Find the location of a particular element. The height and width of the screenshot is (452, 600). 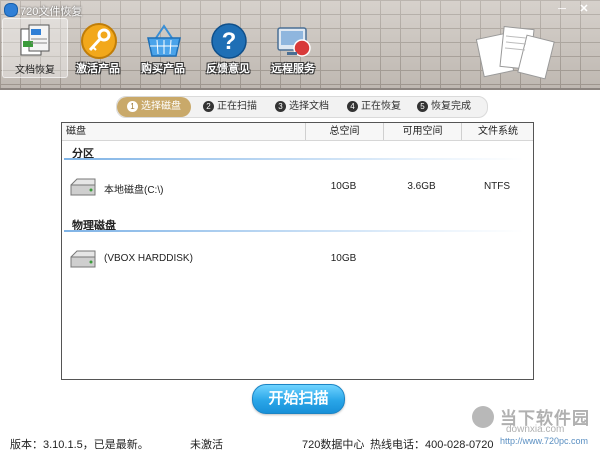

table-row: 本地磁盘(C:\) 10GB 3.6GB NTFS is located at coordinates (297, 187).